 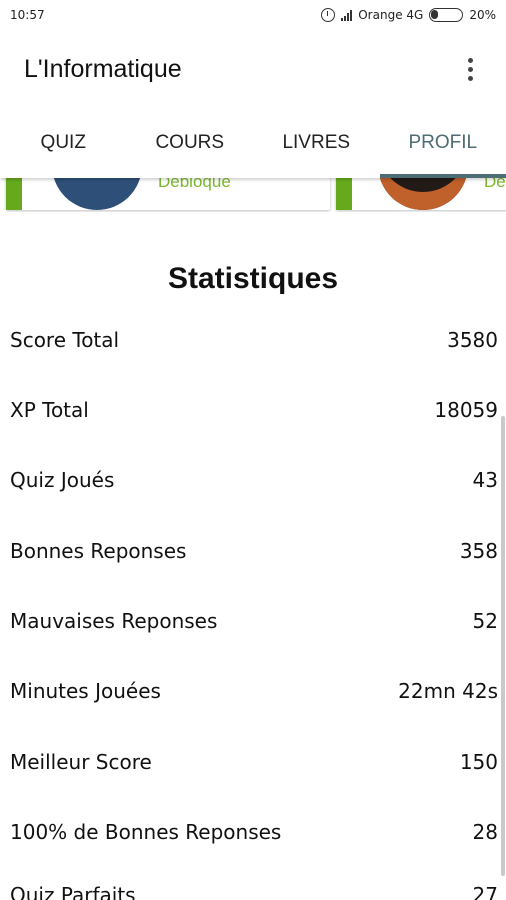 I want to click on stat-row: 100% de Bonnes Reponses 28, so click(x=254, y=832).